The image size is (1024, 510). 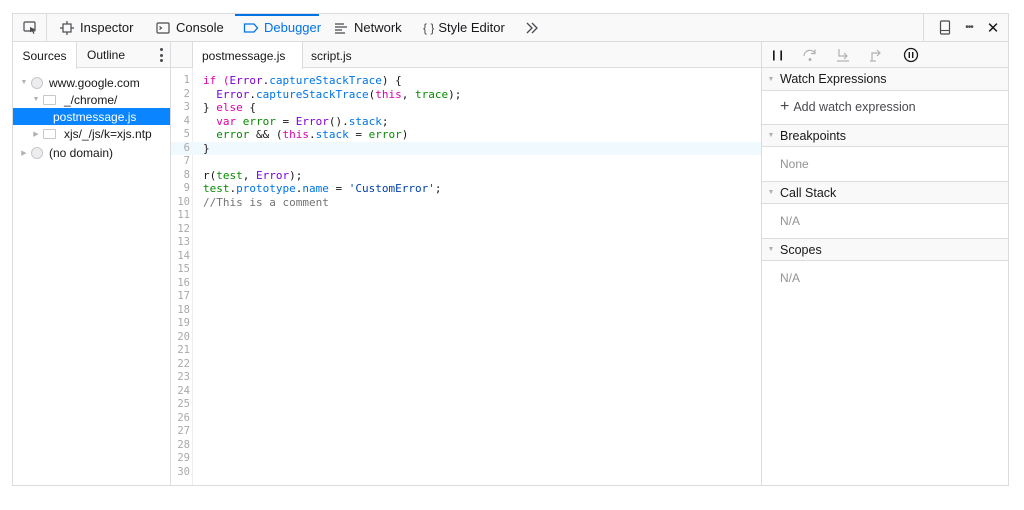 I want to click on code-line: 30, so click(x=466, y=473).